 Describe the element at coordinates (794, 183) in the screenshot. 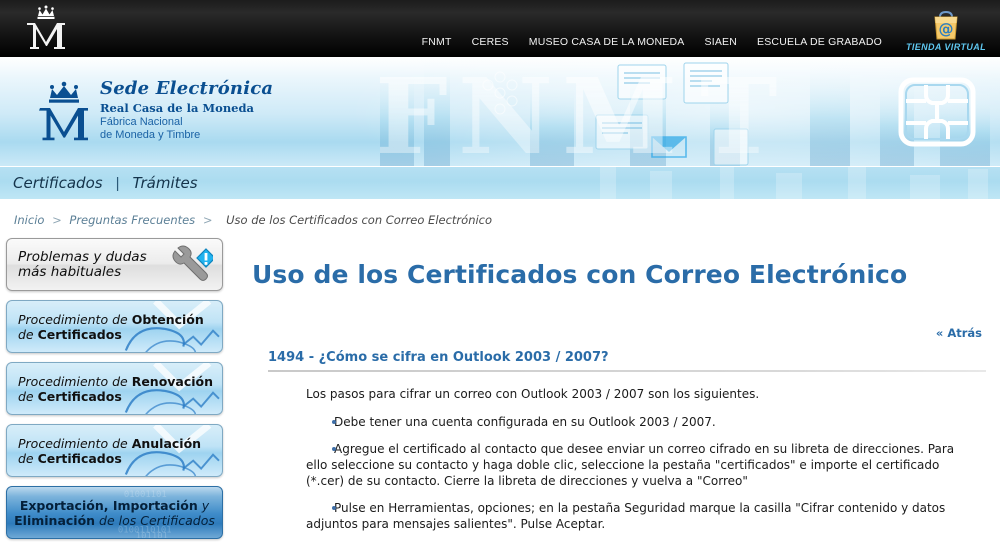

I see `menubar-background-art` at that location.